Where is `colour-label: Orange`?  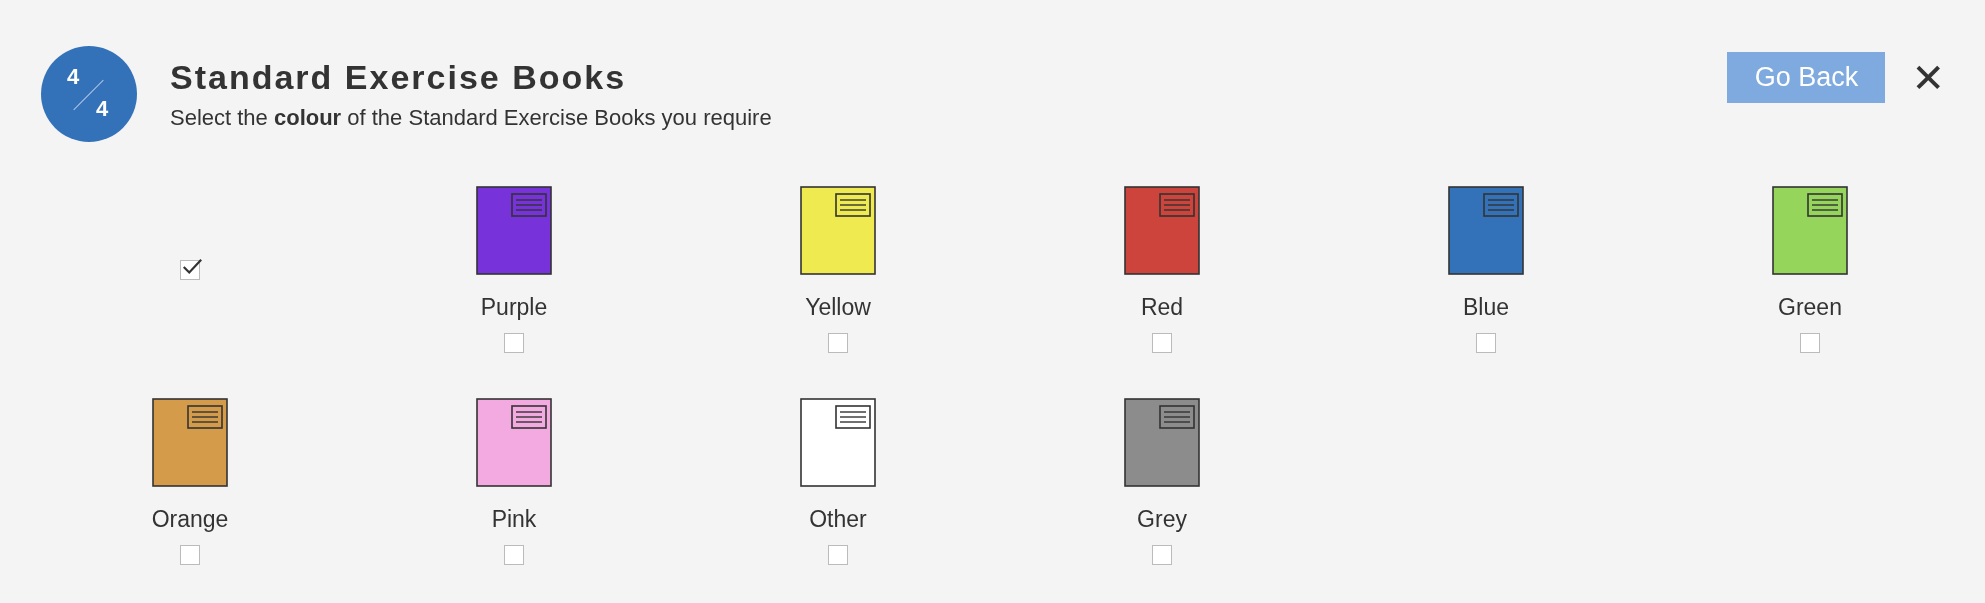 colour-label: Orange is located at coordinates (190, 519).